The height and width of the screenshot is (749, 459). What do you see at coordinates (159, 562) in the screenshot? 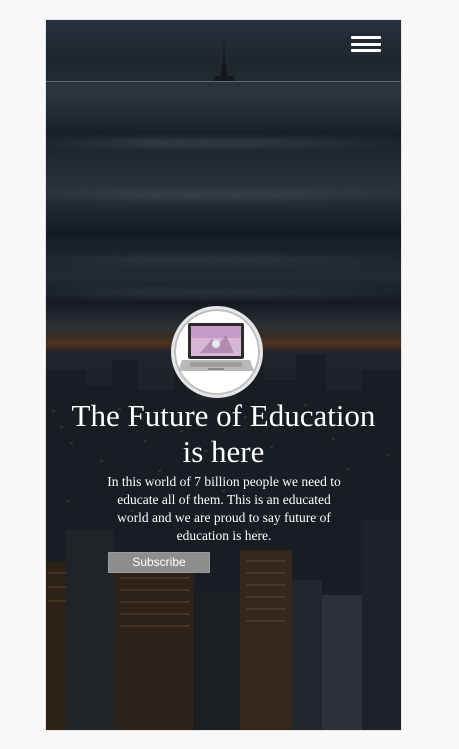
I see `subscribe-button: Subscribe` at bounding box center [159, 562].